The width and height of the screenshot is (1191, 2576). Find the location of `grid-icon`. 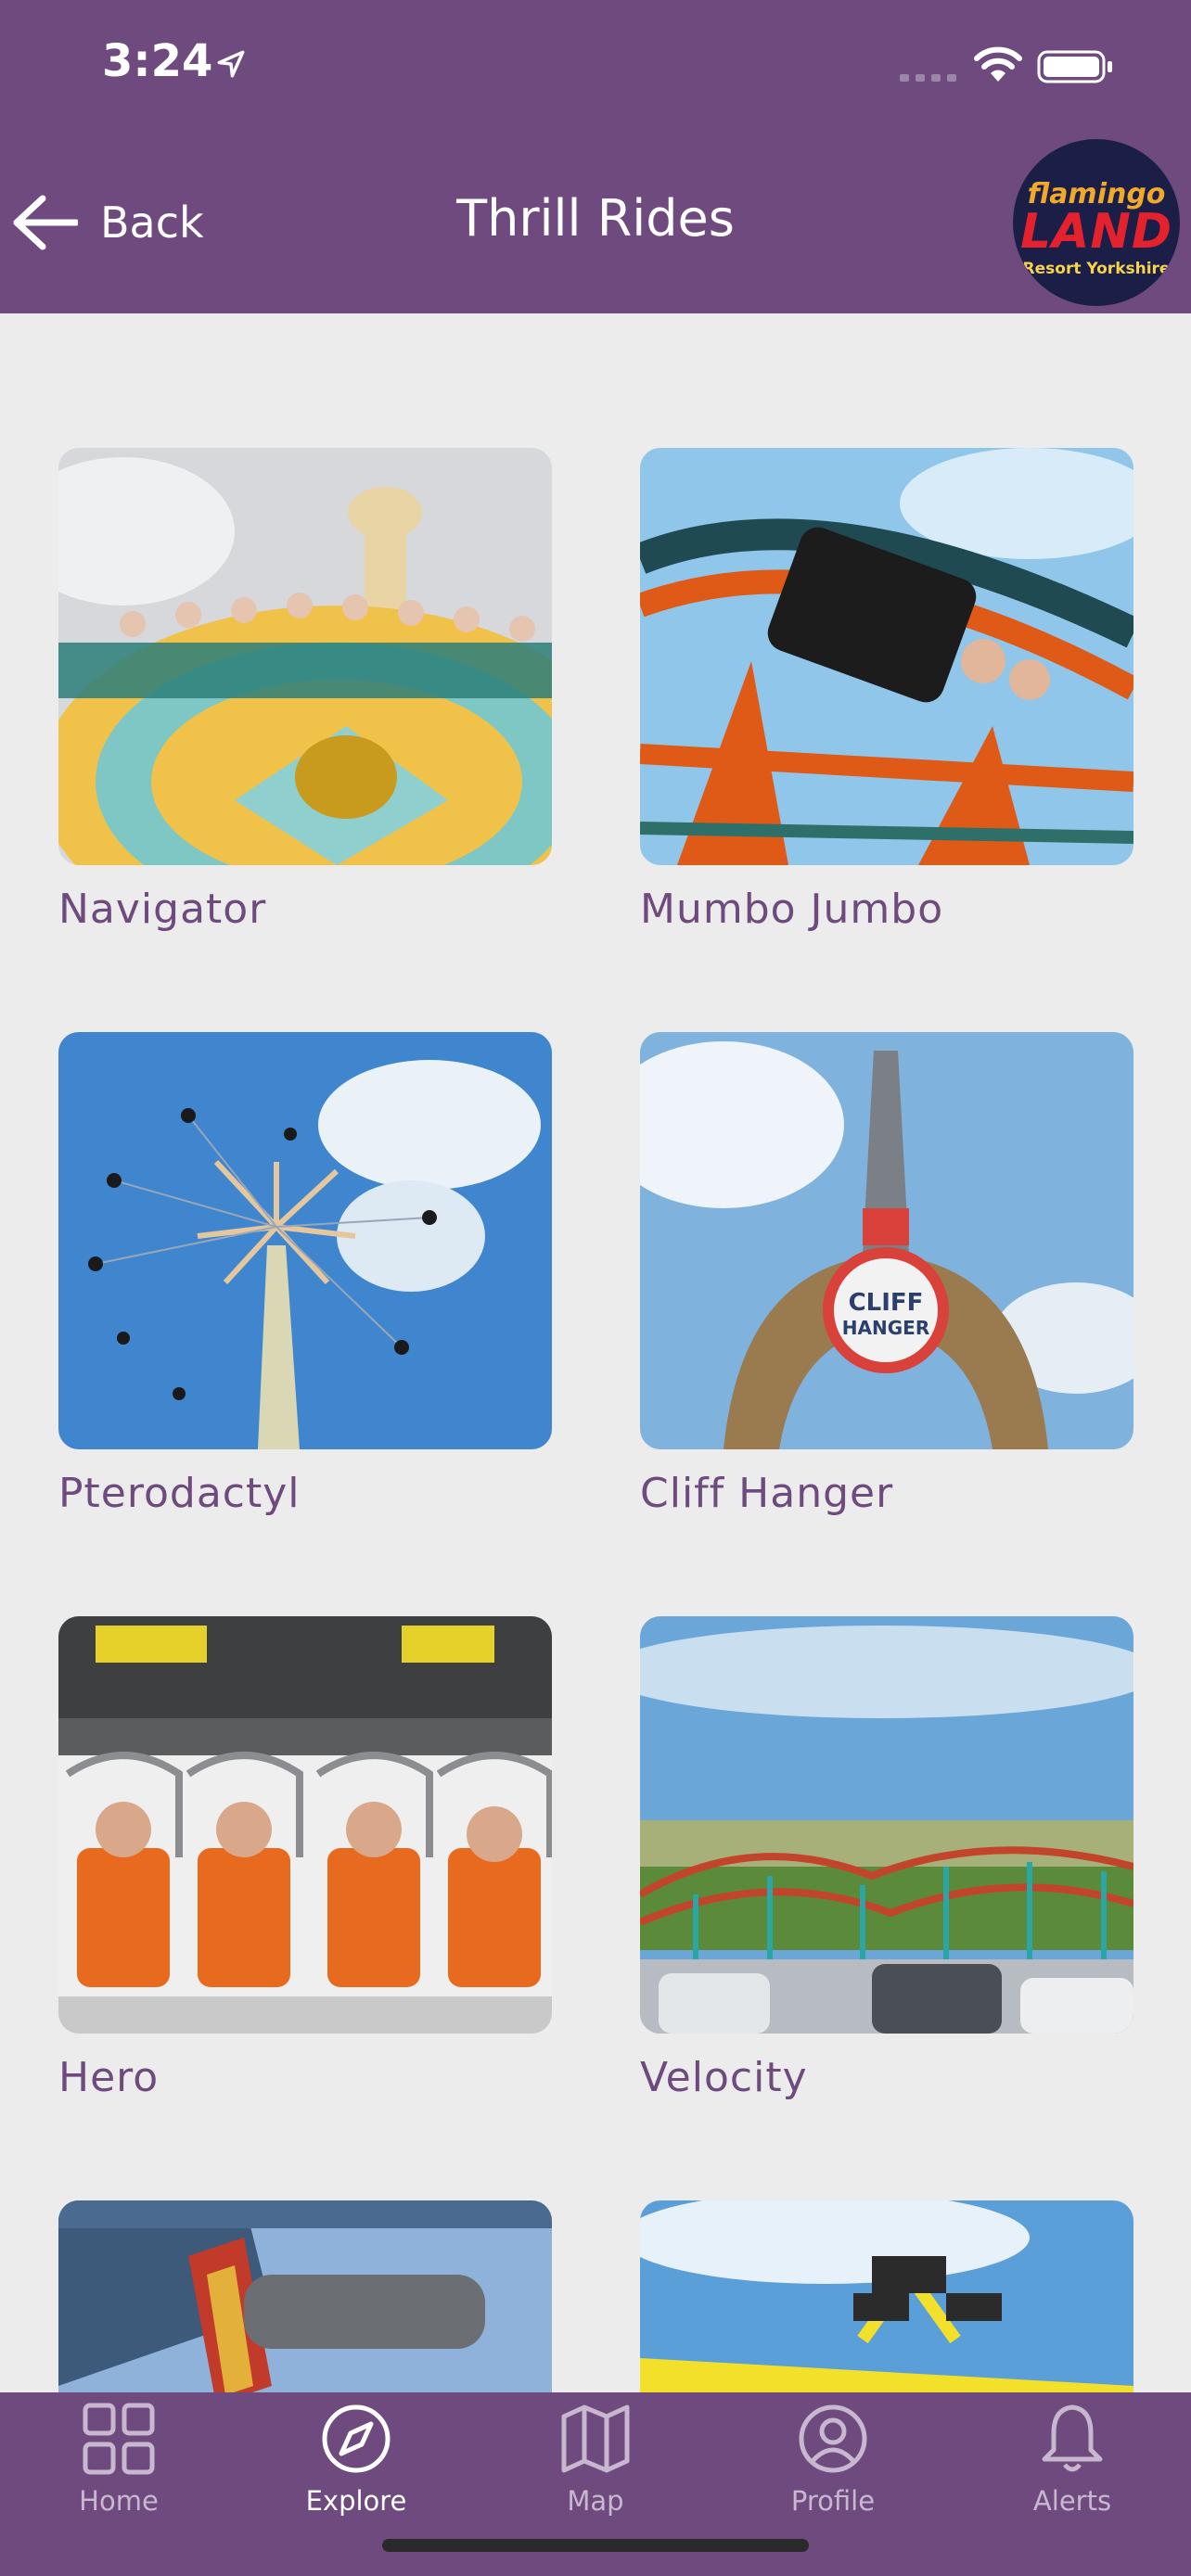

grid-icon is located at coordinates (119, 2439).